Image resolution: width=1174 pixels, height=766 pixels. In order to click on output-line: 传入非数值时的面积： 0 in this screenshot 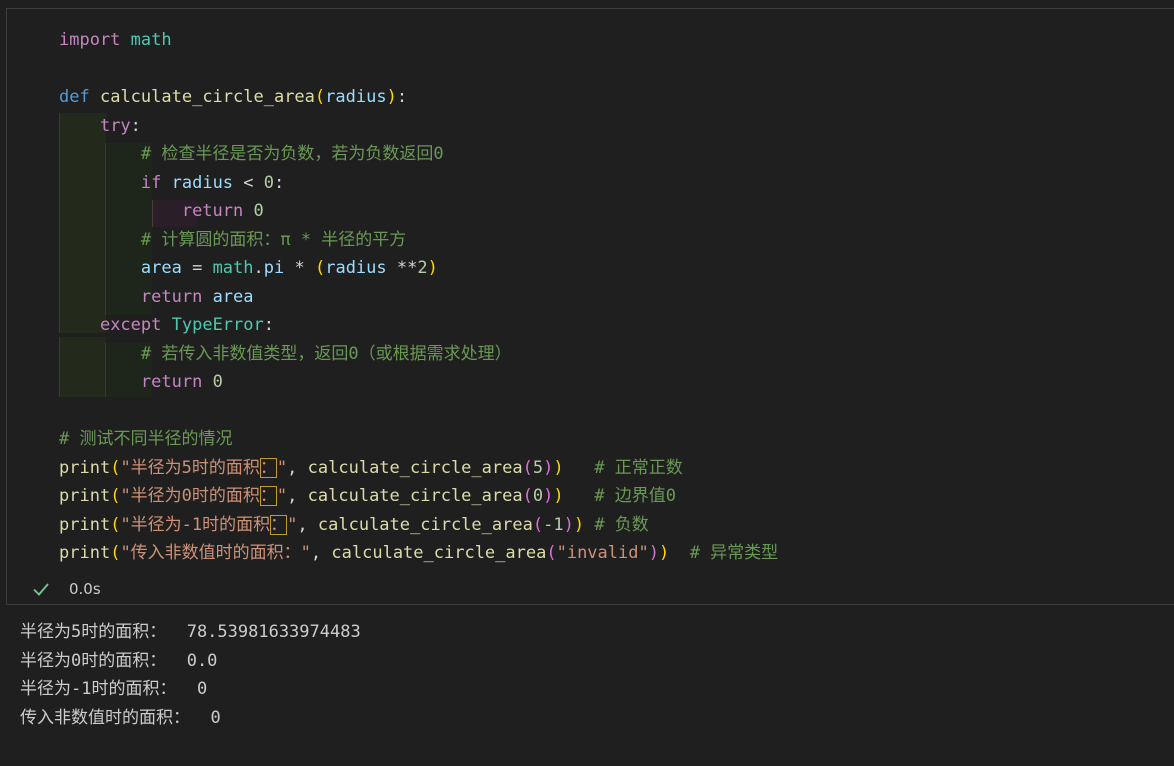, I will do `click(120, 717)`.